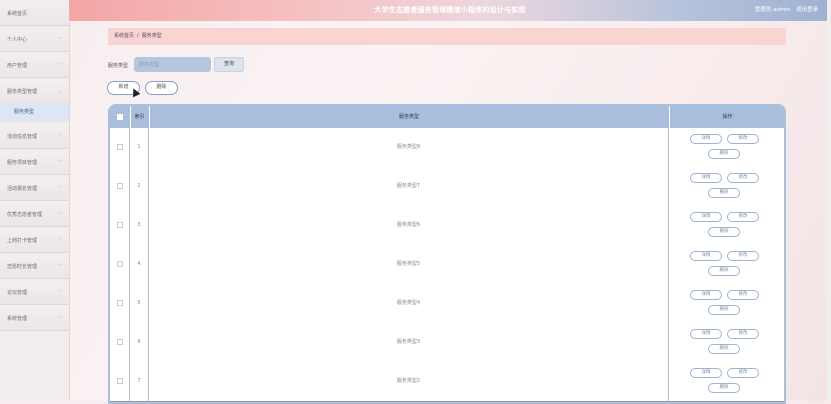  What do you see at coordinates (34, 66) in the screenshot?
I see `sidebar-item-users: 用户管理 ﹀` at bounding box center [34, 66].